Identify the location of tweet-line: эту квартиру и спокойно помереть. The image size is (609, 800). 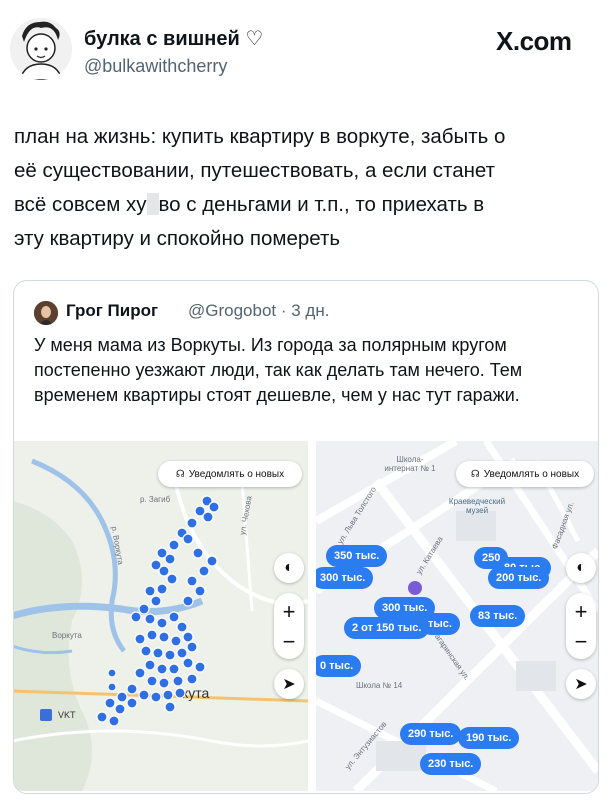
(177, 238).